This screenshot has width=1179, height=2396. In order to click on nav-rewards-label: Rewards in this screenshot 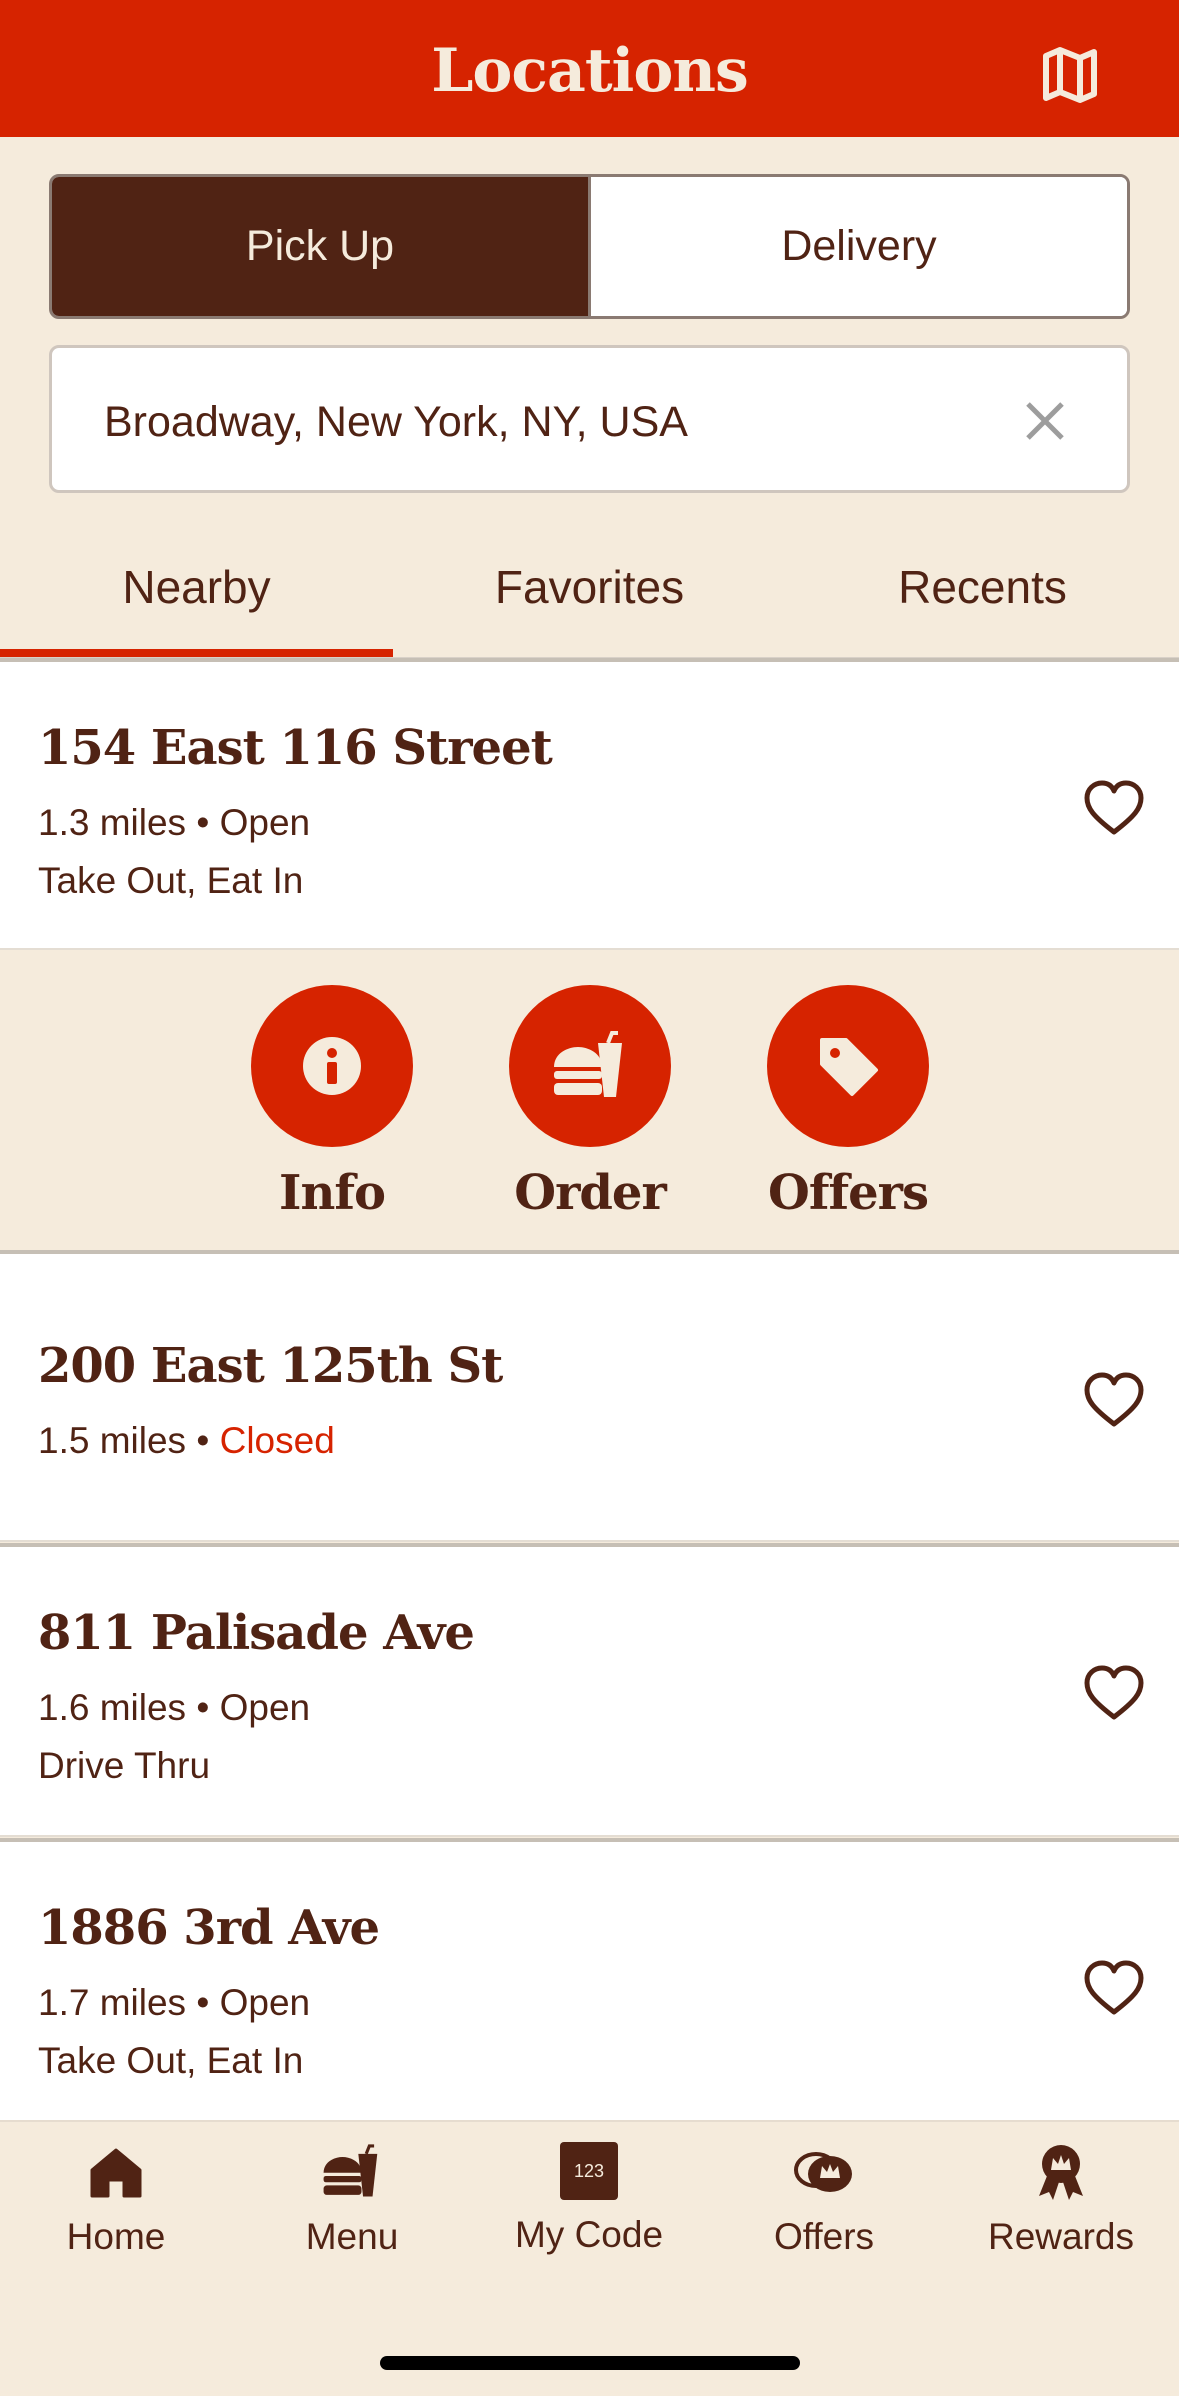, I will do `click(1061, 2236)`.